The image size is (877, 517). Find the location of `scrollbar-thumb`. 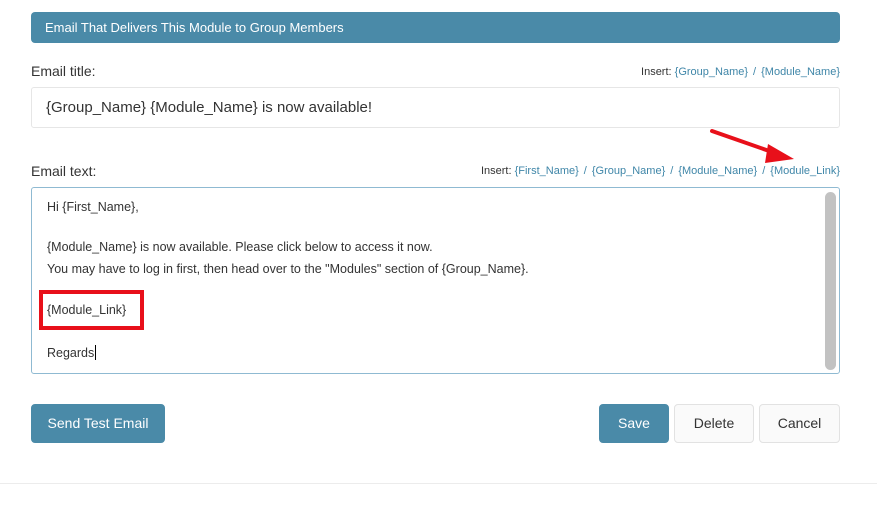

scrollbar-thumb is located at coordinates (830, 281).